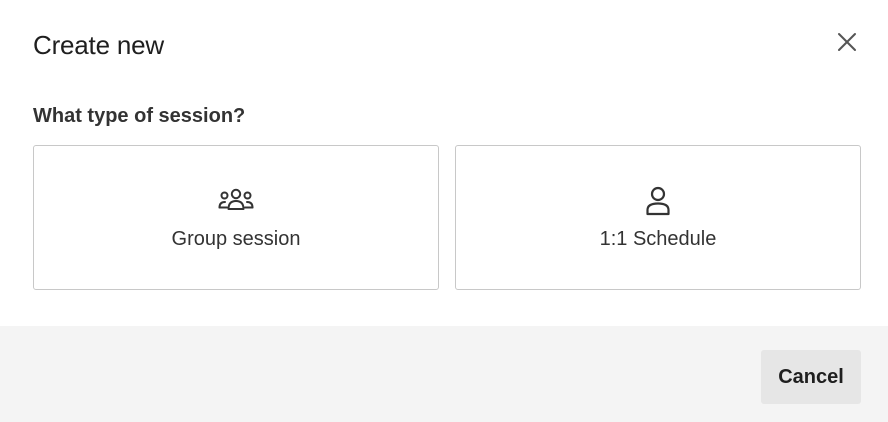 This screenshot has height=422, width=888. Describe the element at coordinates (658, 239) in the screenshot. I see `one-on-one-schedule-label: 1:1 Schedule` at that location.